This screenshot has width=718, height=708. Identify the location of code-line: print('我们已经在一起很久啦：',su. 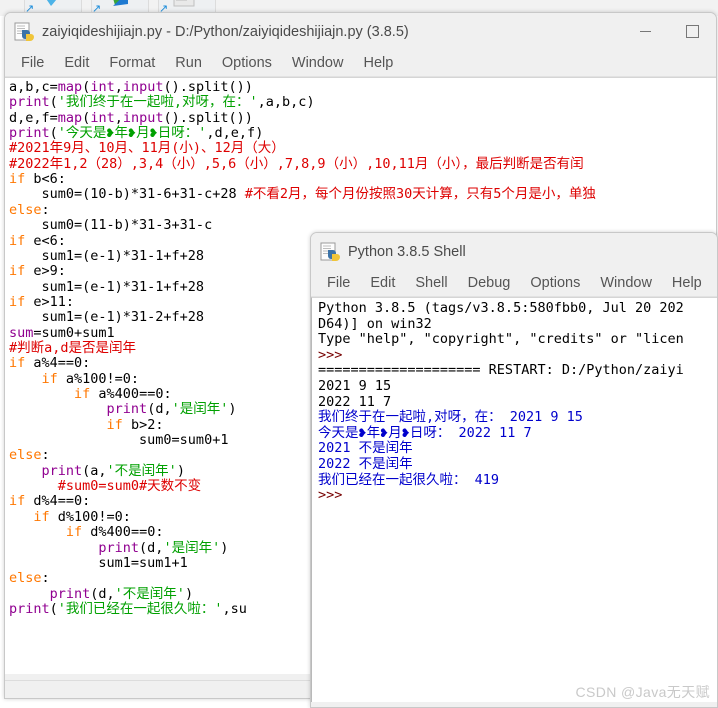
(128, 608).